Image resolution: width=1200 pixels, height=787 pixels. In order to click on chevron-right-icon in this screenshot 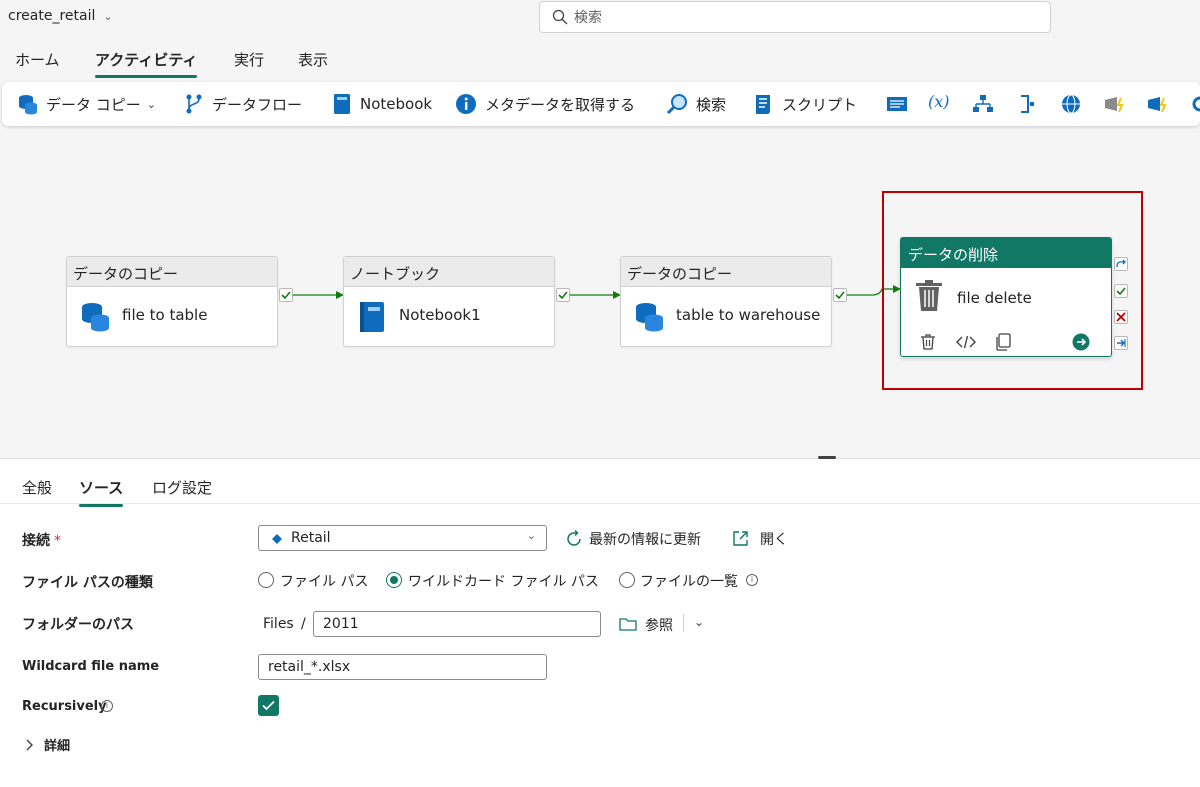, I will do `click(29, 745)`.